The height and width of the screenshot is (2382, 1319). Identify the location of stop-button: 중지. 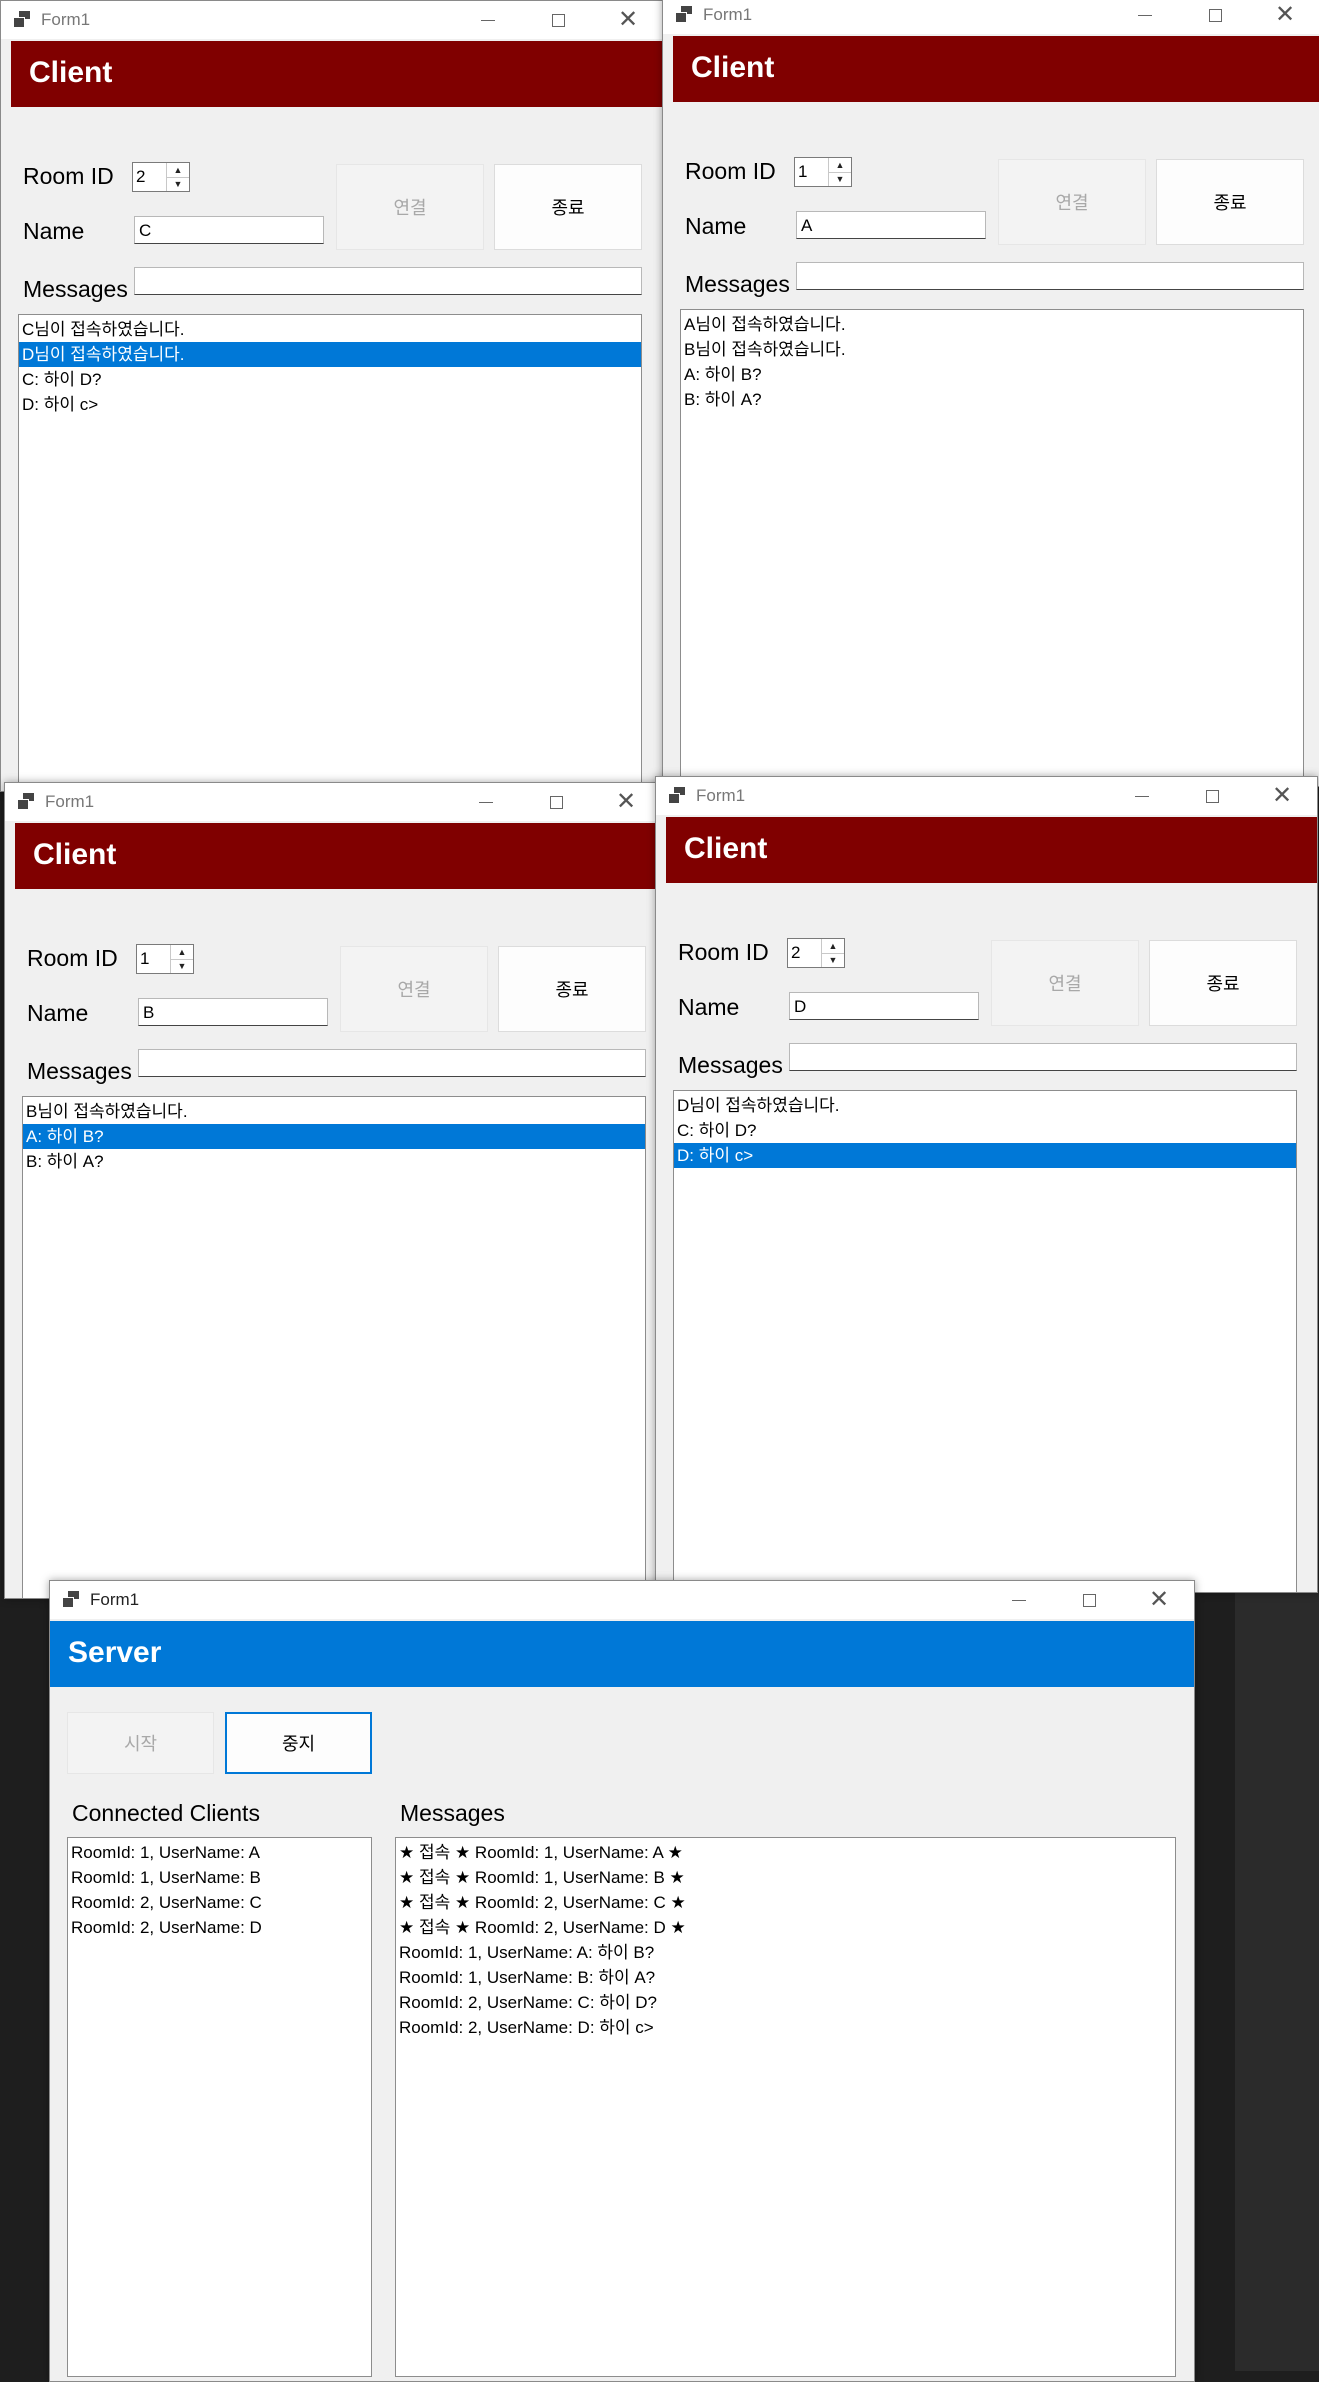
(298, 1743).